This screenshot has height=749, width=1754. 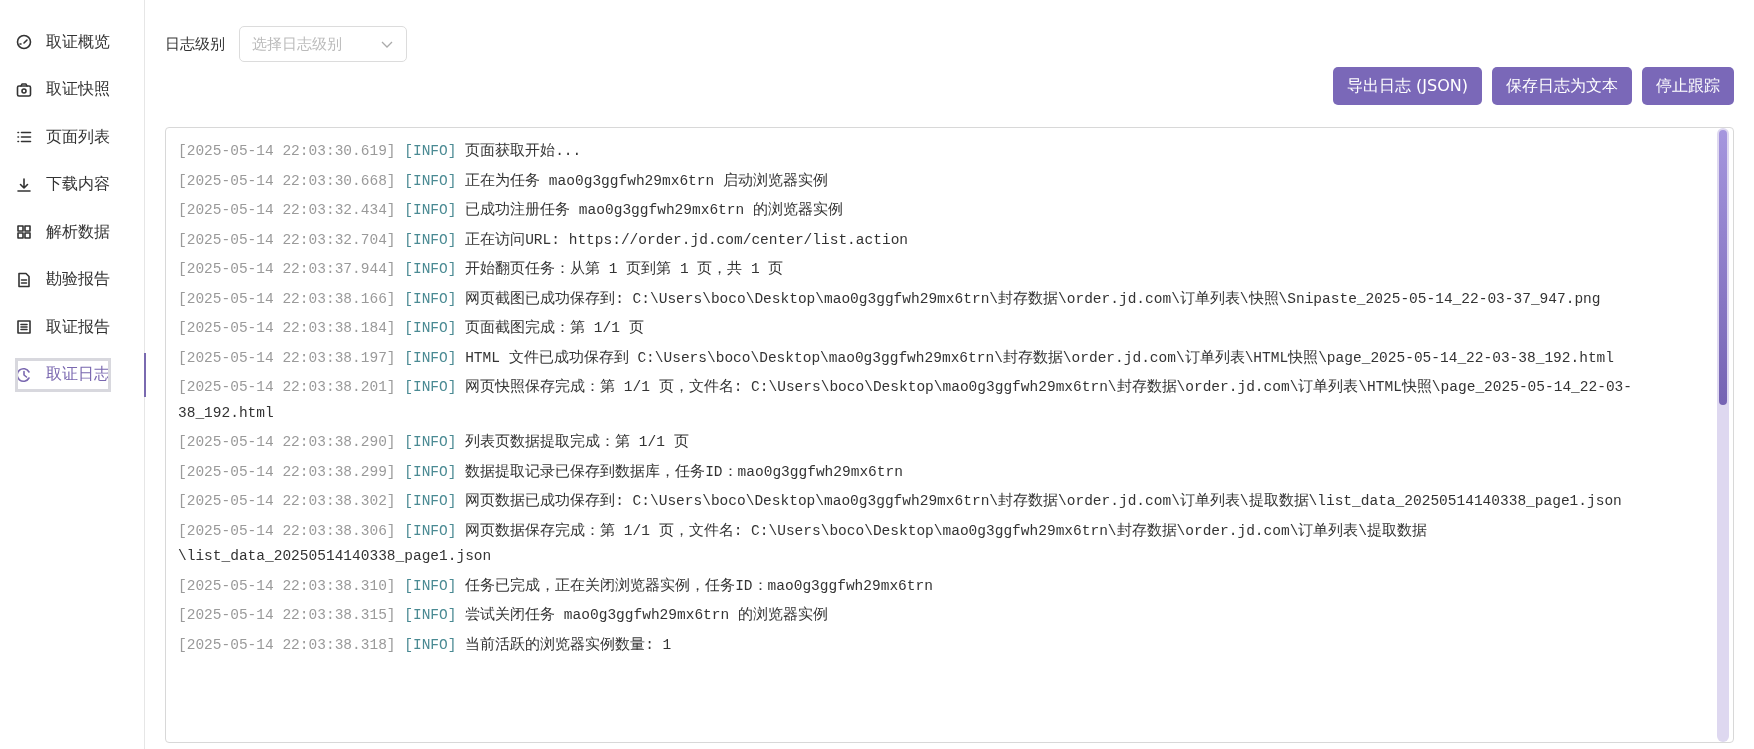 I want to click on log-entry: [2025-05-14 22:03:38.197] [INFO] HTML 文件已成功保存到 C:\Users\boco\Desktop\mao0g3ggfwh29mx6trn\封存数据\order.jd.com\订单列表\HTML快照\page_2025-05-14_22-03-38_192.html, so click(x=896, y=358).